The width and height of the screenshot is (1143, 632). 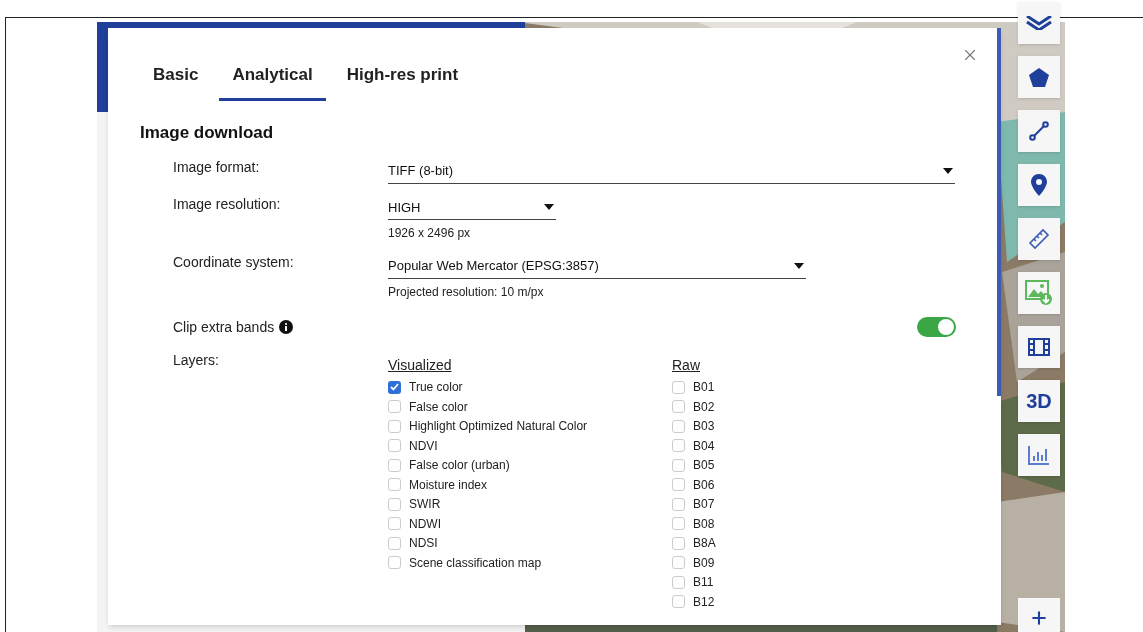 I want to click on checkbox-label: Highlight Optimized Natural Color, so click(x=498, y=427).